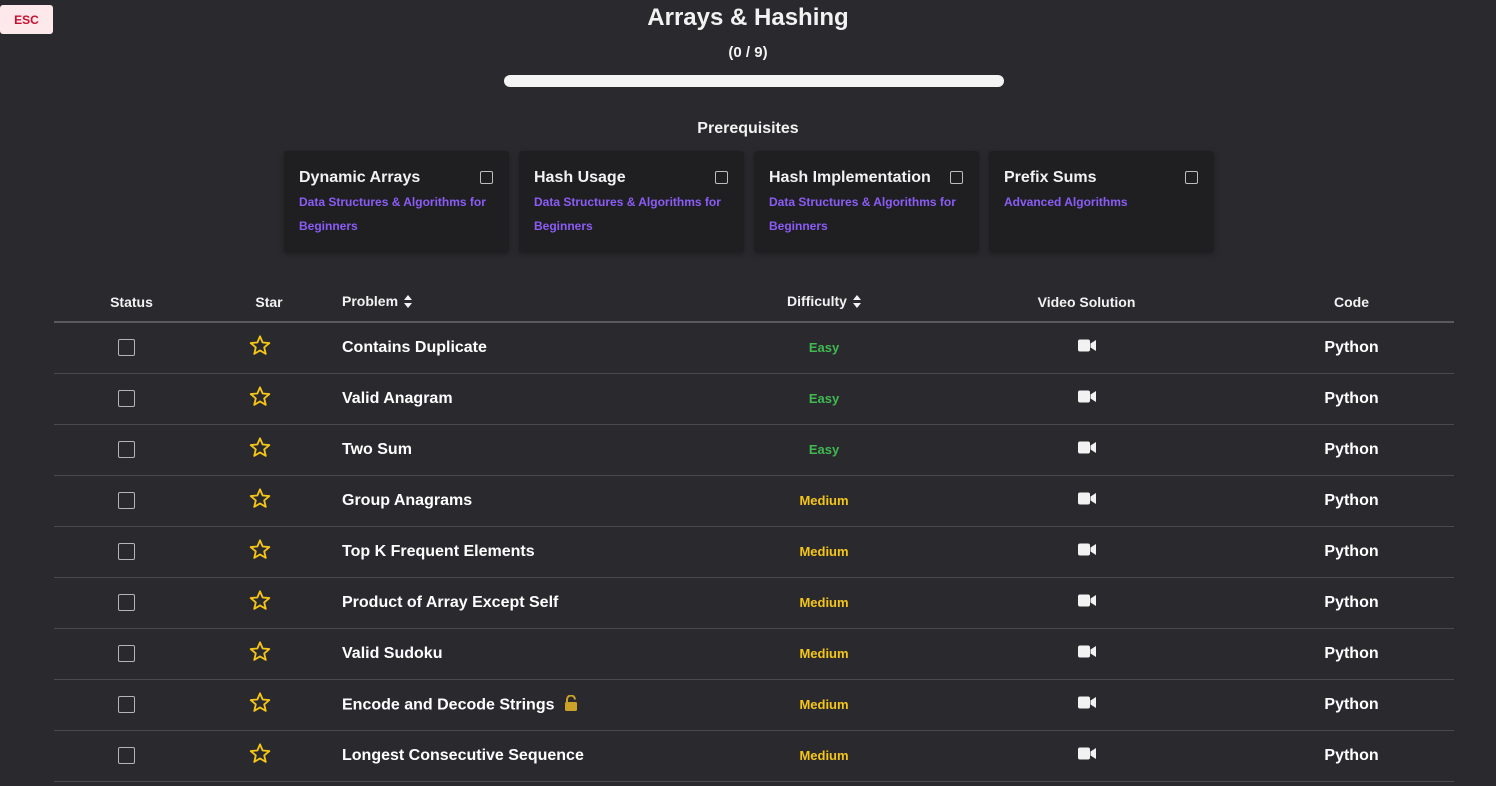 The width and height of the screenshot is (1496, 786). I want to click on problem-link: Product of Array Except Self, so click(450, 602).